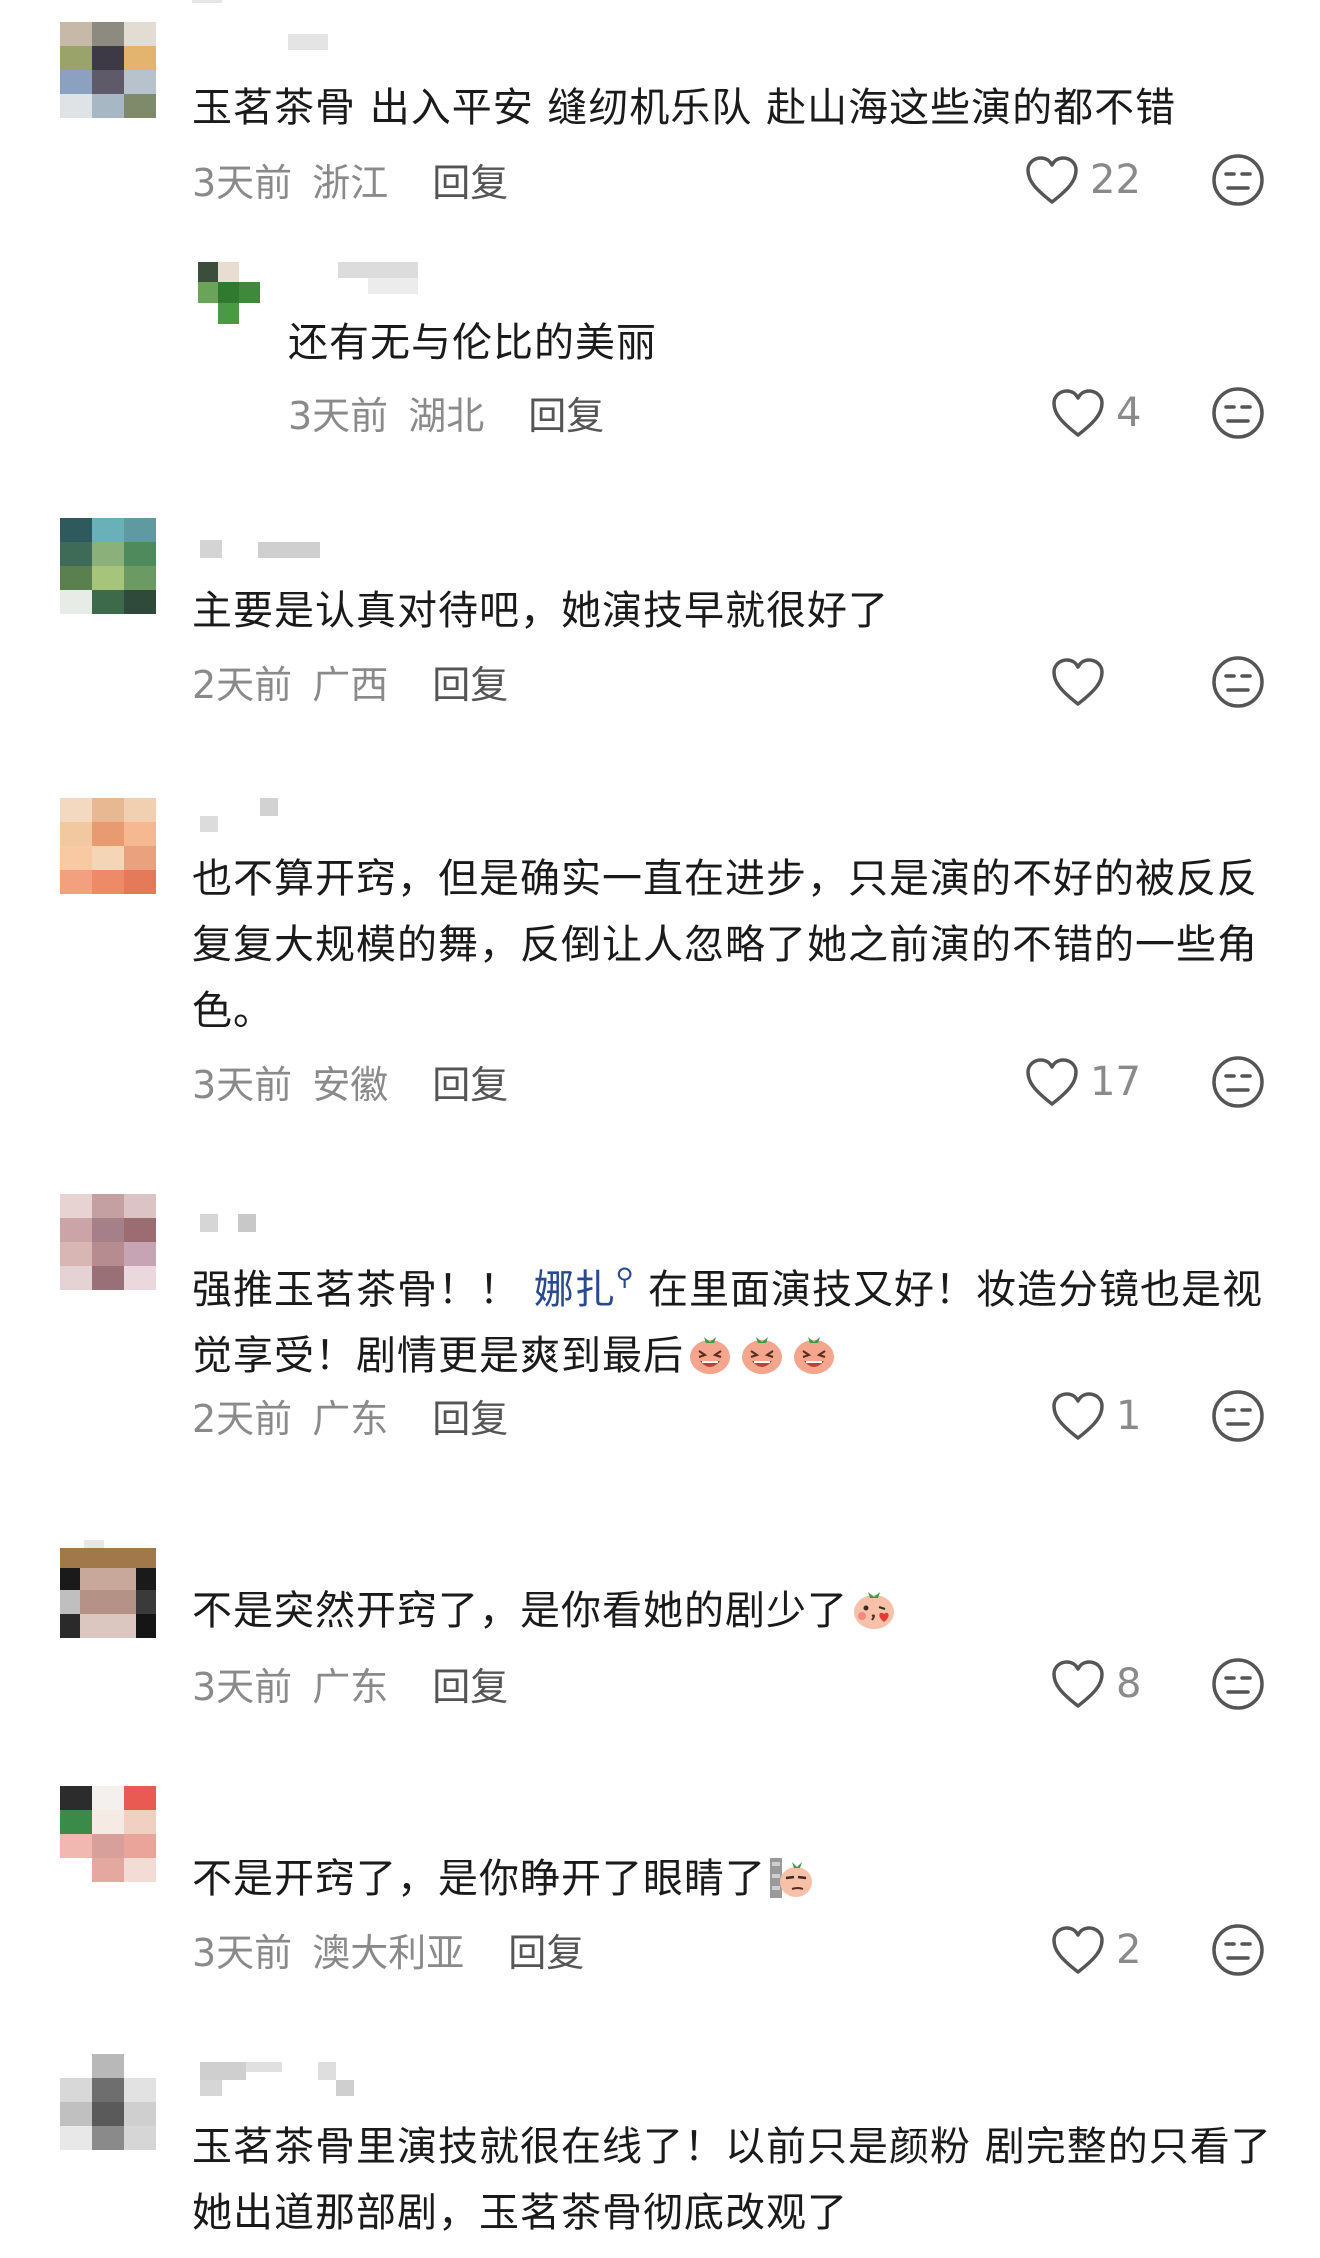 This screenshot has width=1320, height=2258. Describe the element at coordinates (363, 1290) in the screenshot. I see `comment-text-part: 强推玉茗茶骨！！` at that location.